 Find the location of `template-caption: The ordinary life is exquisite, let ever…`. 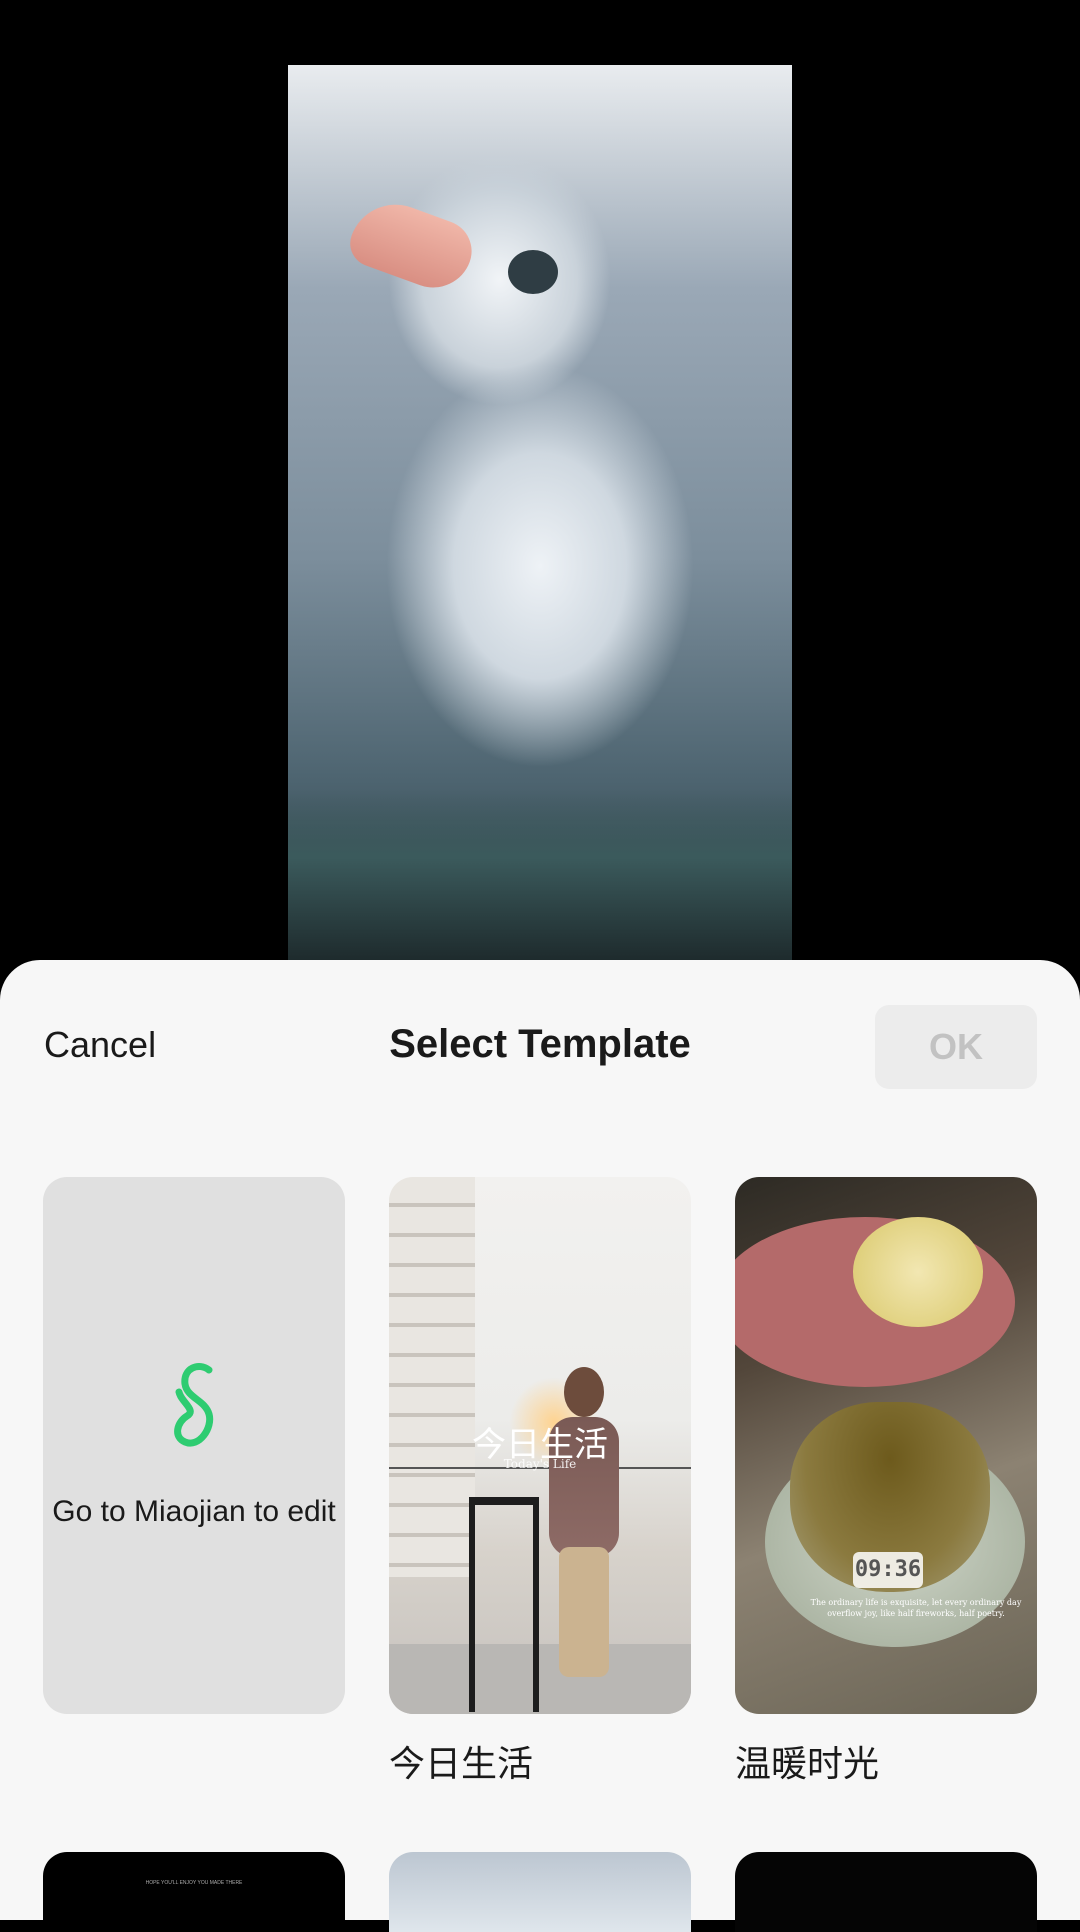

template-caption: The ordinary life is exquisite, let ever… is located at coordinates (916, 1608).